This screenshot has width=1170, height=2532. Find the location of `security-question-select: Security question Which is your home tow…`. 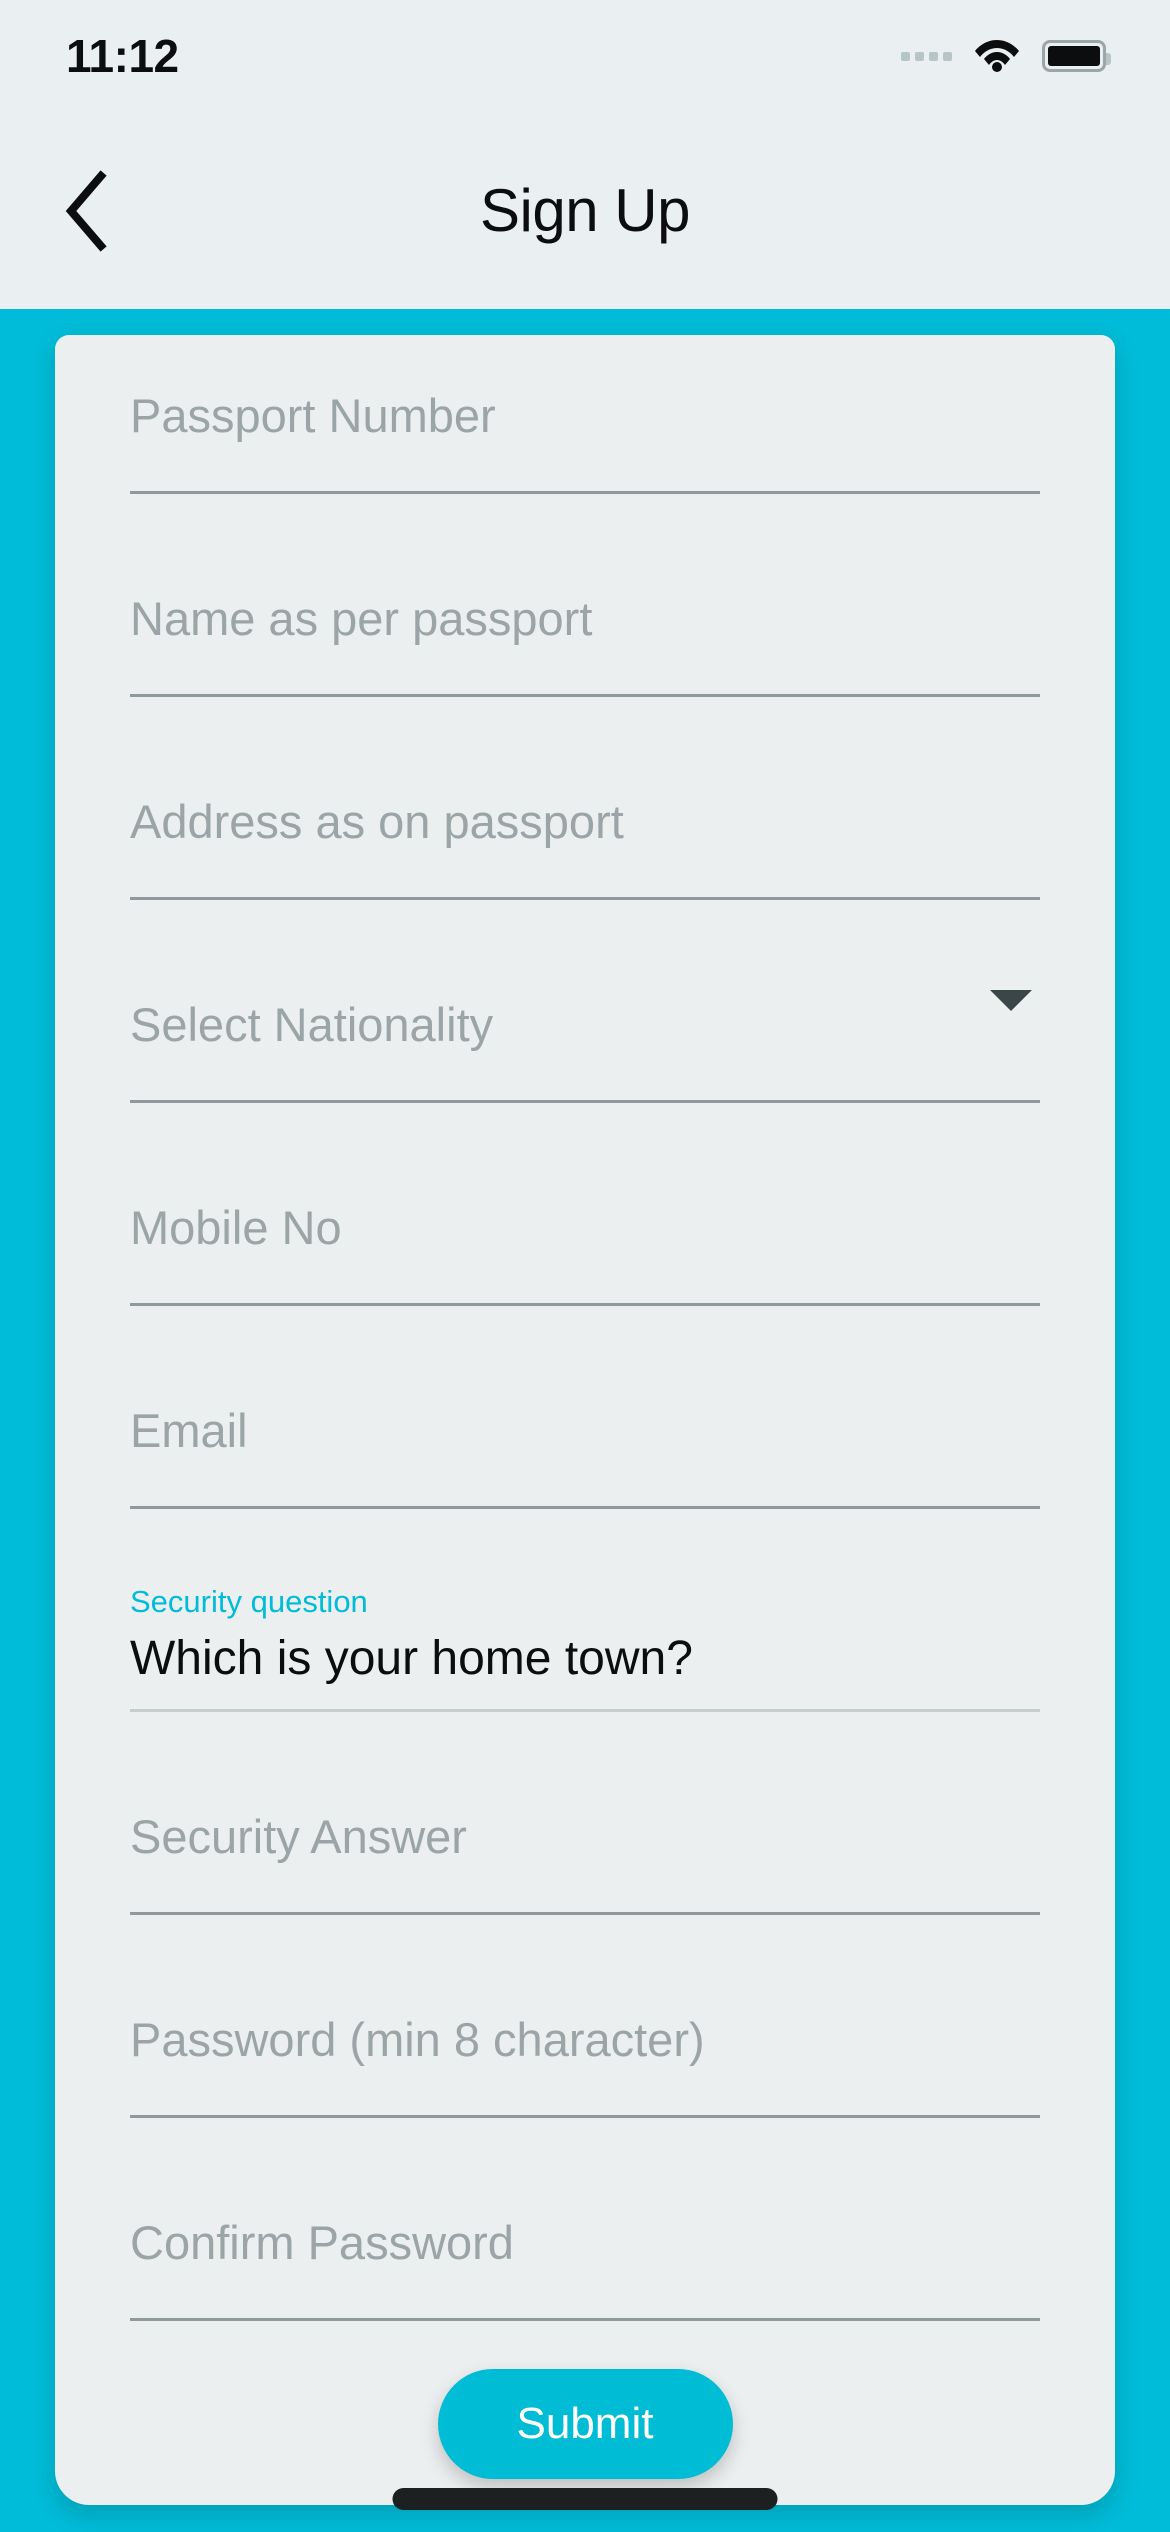

security-question-select: Security question Which is your home tow… is located at coordinates (585, 1610).